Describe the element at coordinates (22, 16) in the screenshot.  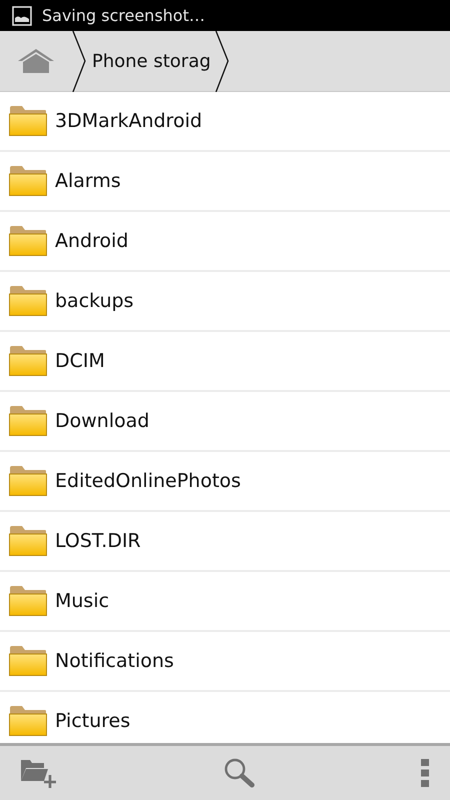
I see `image-icon` at that location.